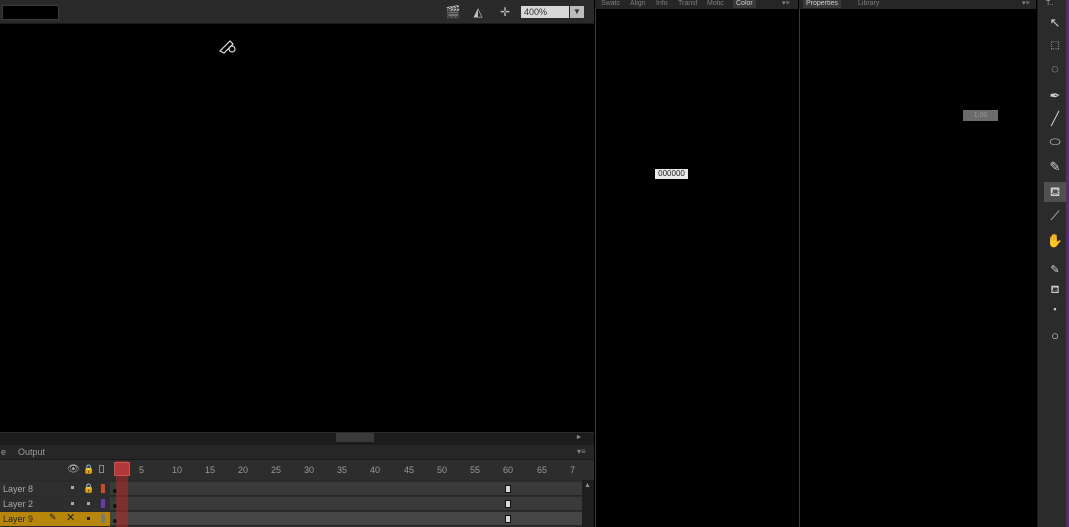 The width and height of the screenshot is (1069, 527). Describe the element at coordinates (73, 469) in the screenshot. I see `eye-icon: 👁` at that location.